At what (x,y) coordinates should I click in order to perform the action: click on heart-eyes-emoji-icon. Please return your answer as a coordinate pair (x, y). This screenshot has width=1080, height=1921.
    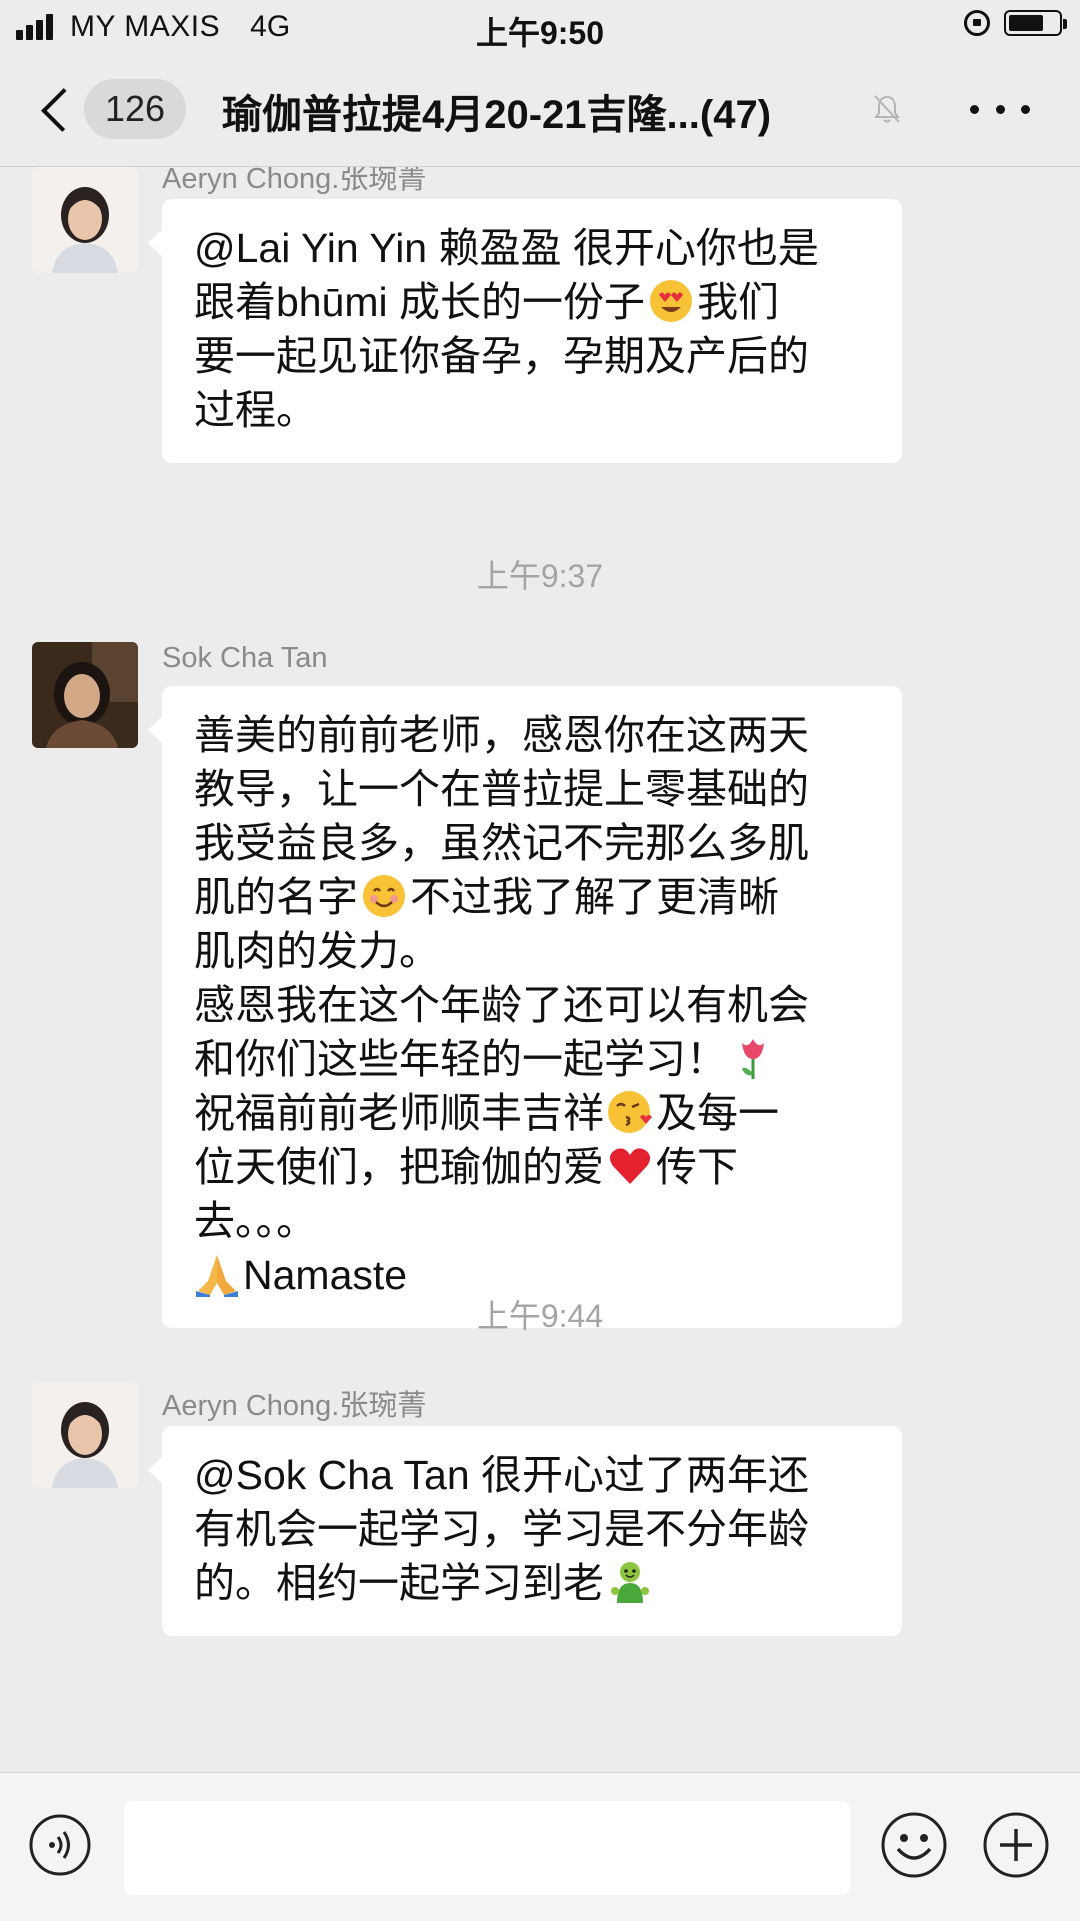
    Looking at the image, I should click on (671, 301).